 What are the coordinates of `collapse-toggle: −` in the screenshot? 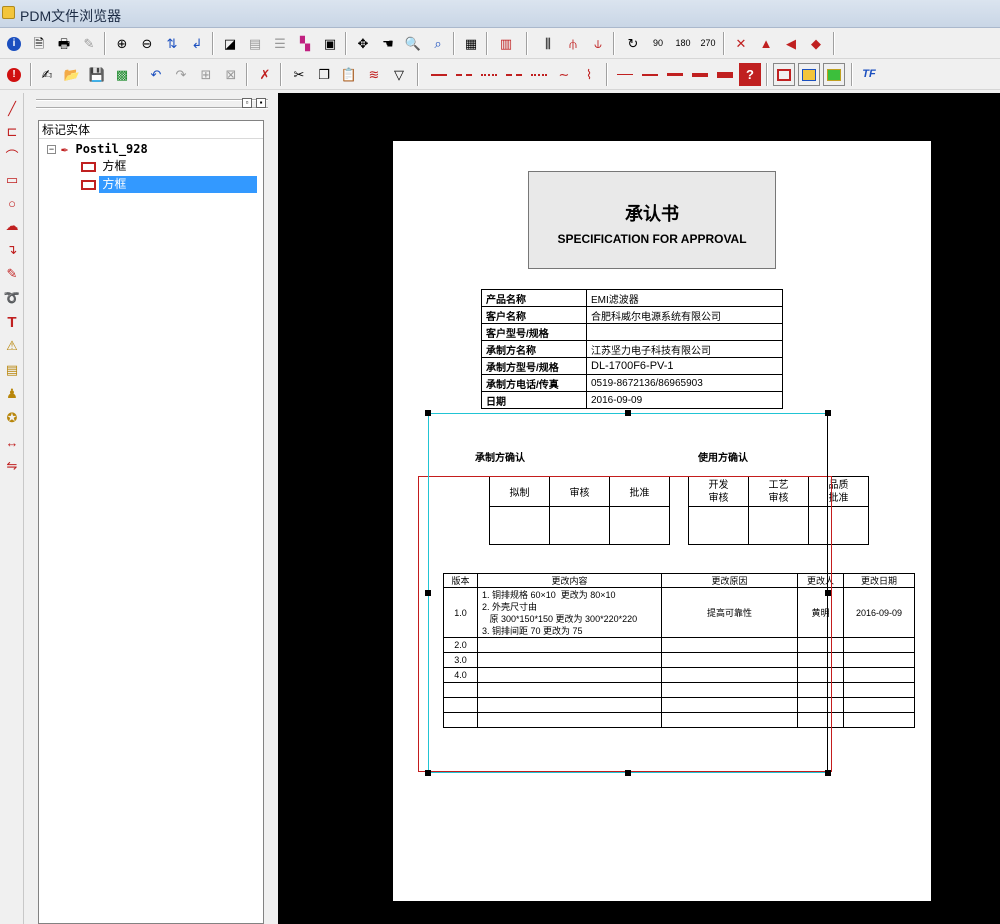 It's located at (51, 149).